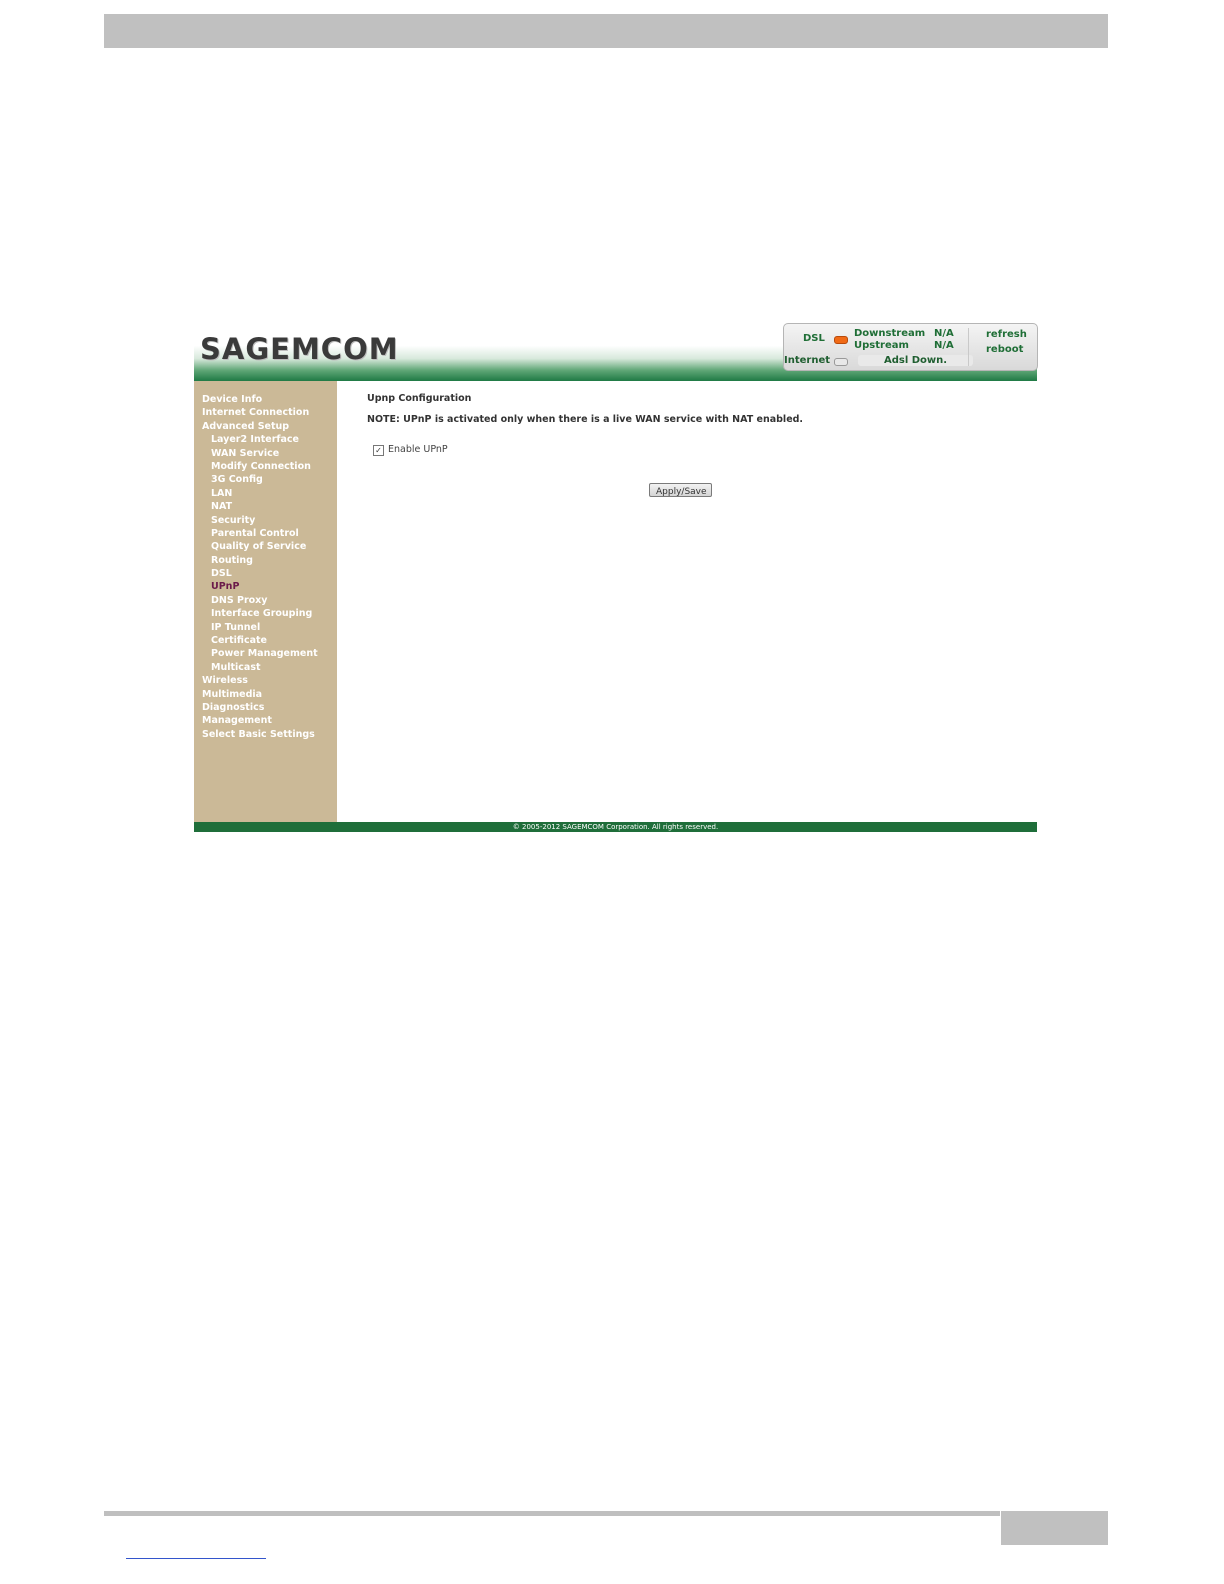 This screenshot has height=1584, width=1224. Describe the element at coordinates (841, 362) in the screenshot. I see `internet-led-icon` at that location.